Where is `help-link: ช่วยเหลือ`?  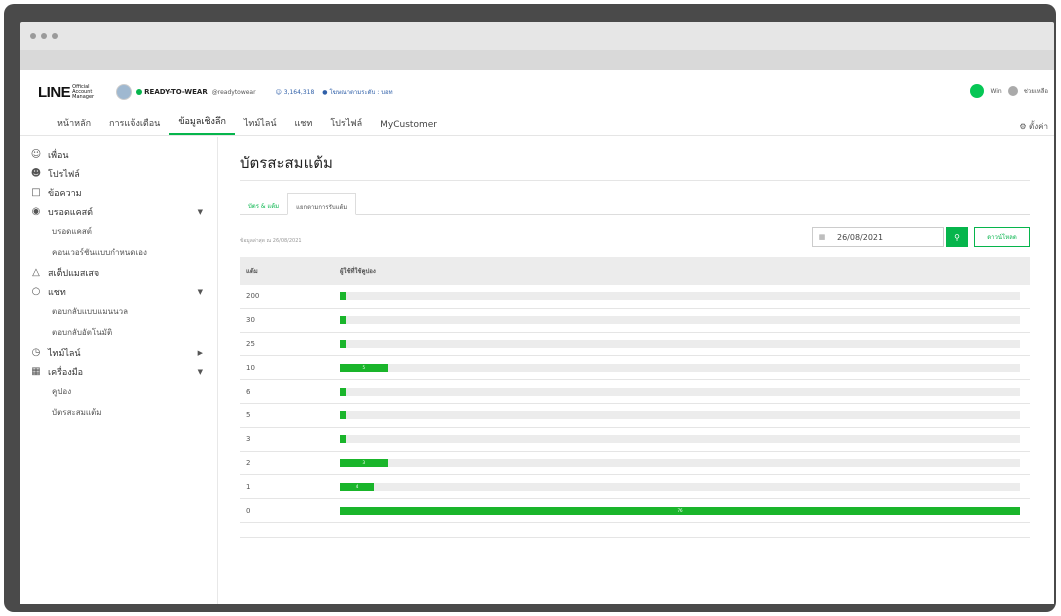 help-link: ช่วยเหลือ is located at coordinates (1036, 91).